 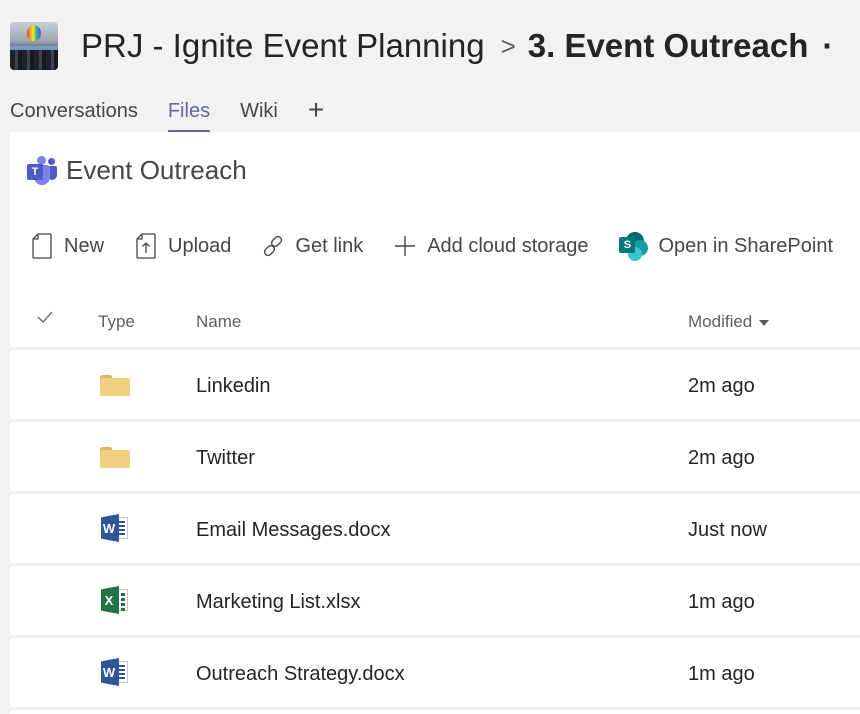 I want to click on new-document-icon, so click(x=42, y=246).